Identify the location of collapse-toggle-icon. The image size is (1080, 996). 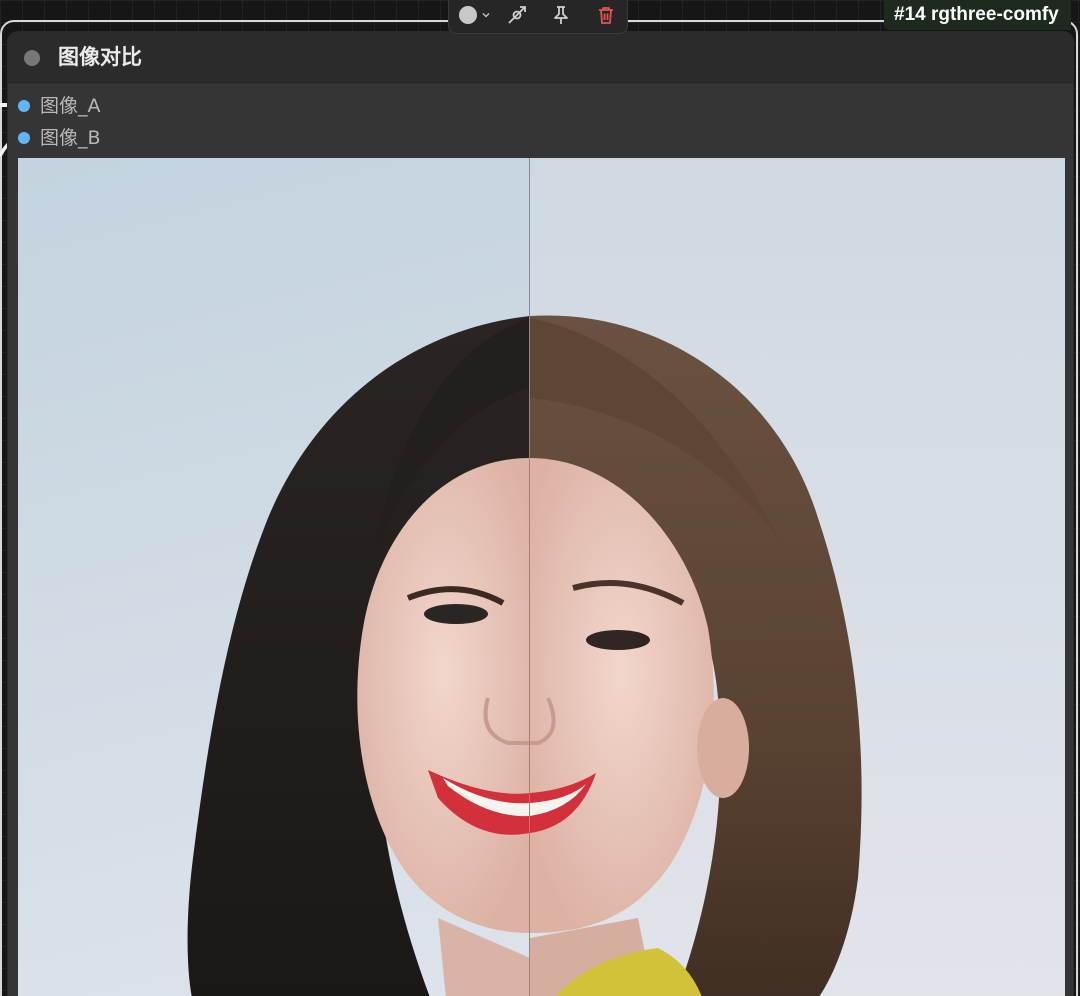
(32, 58).